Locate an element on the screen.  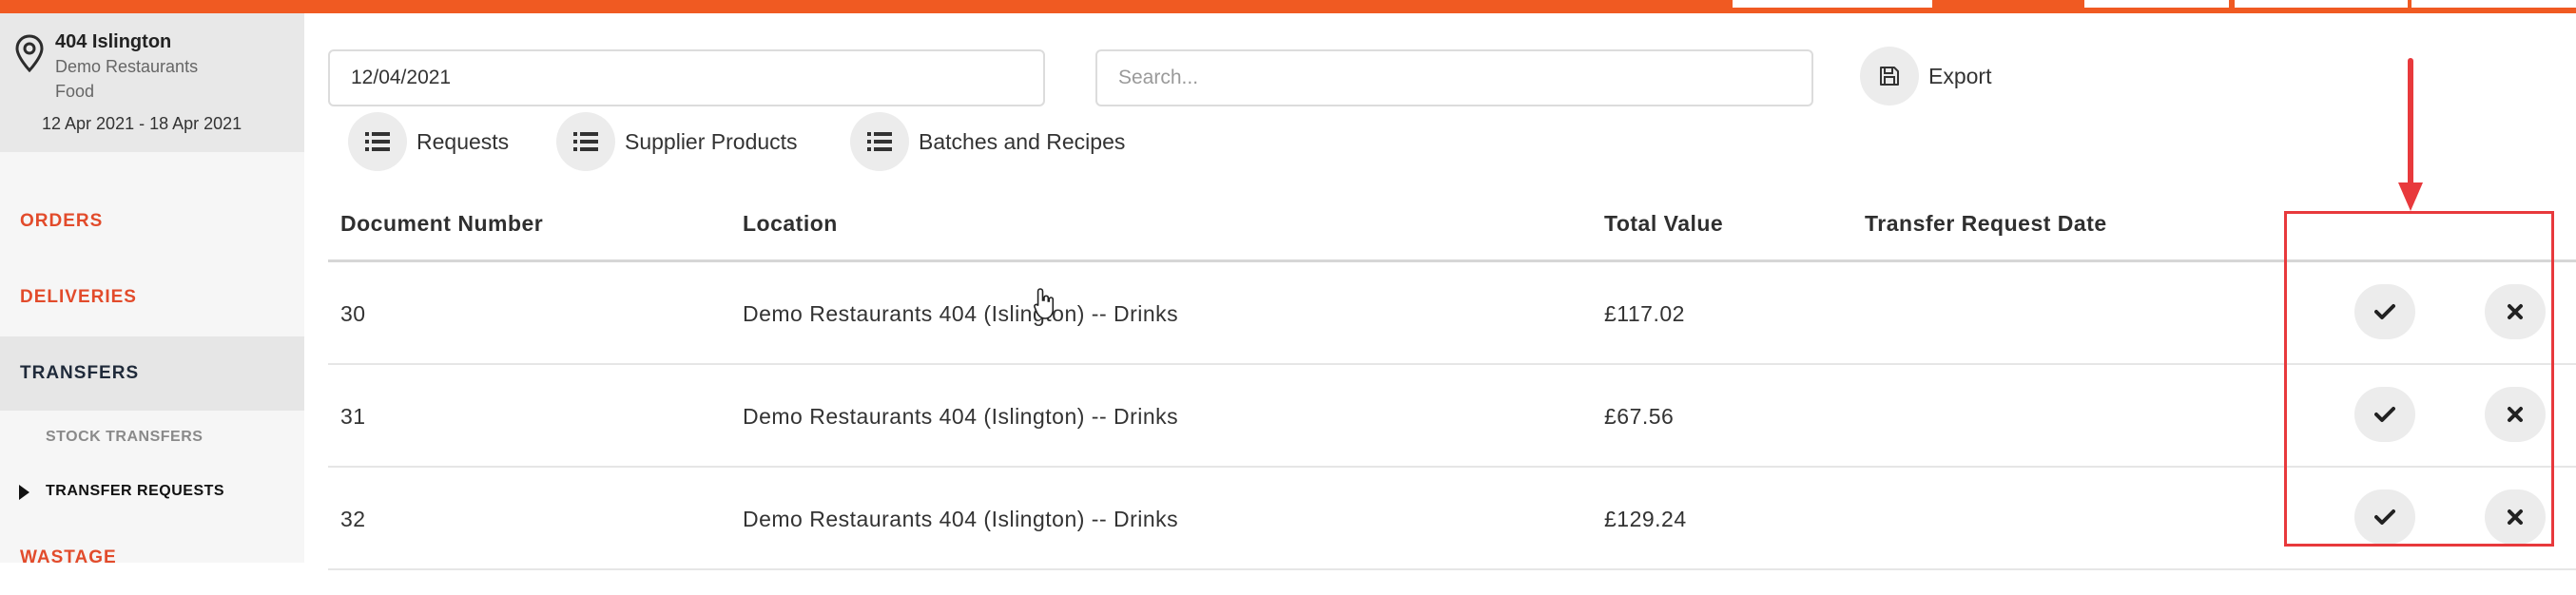
cell-document-number: 31 is located at coordinates (353, 416).